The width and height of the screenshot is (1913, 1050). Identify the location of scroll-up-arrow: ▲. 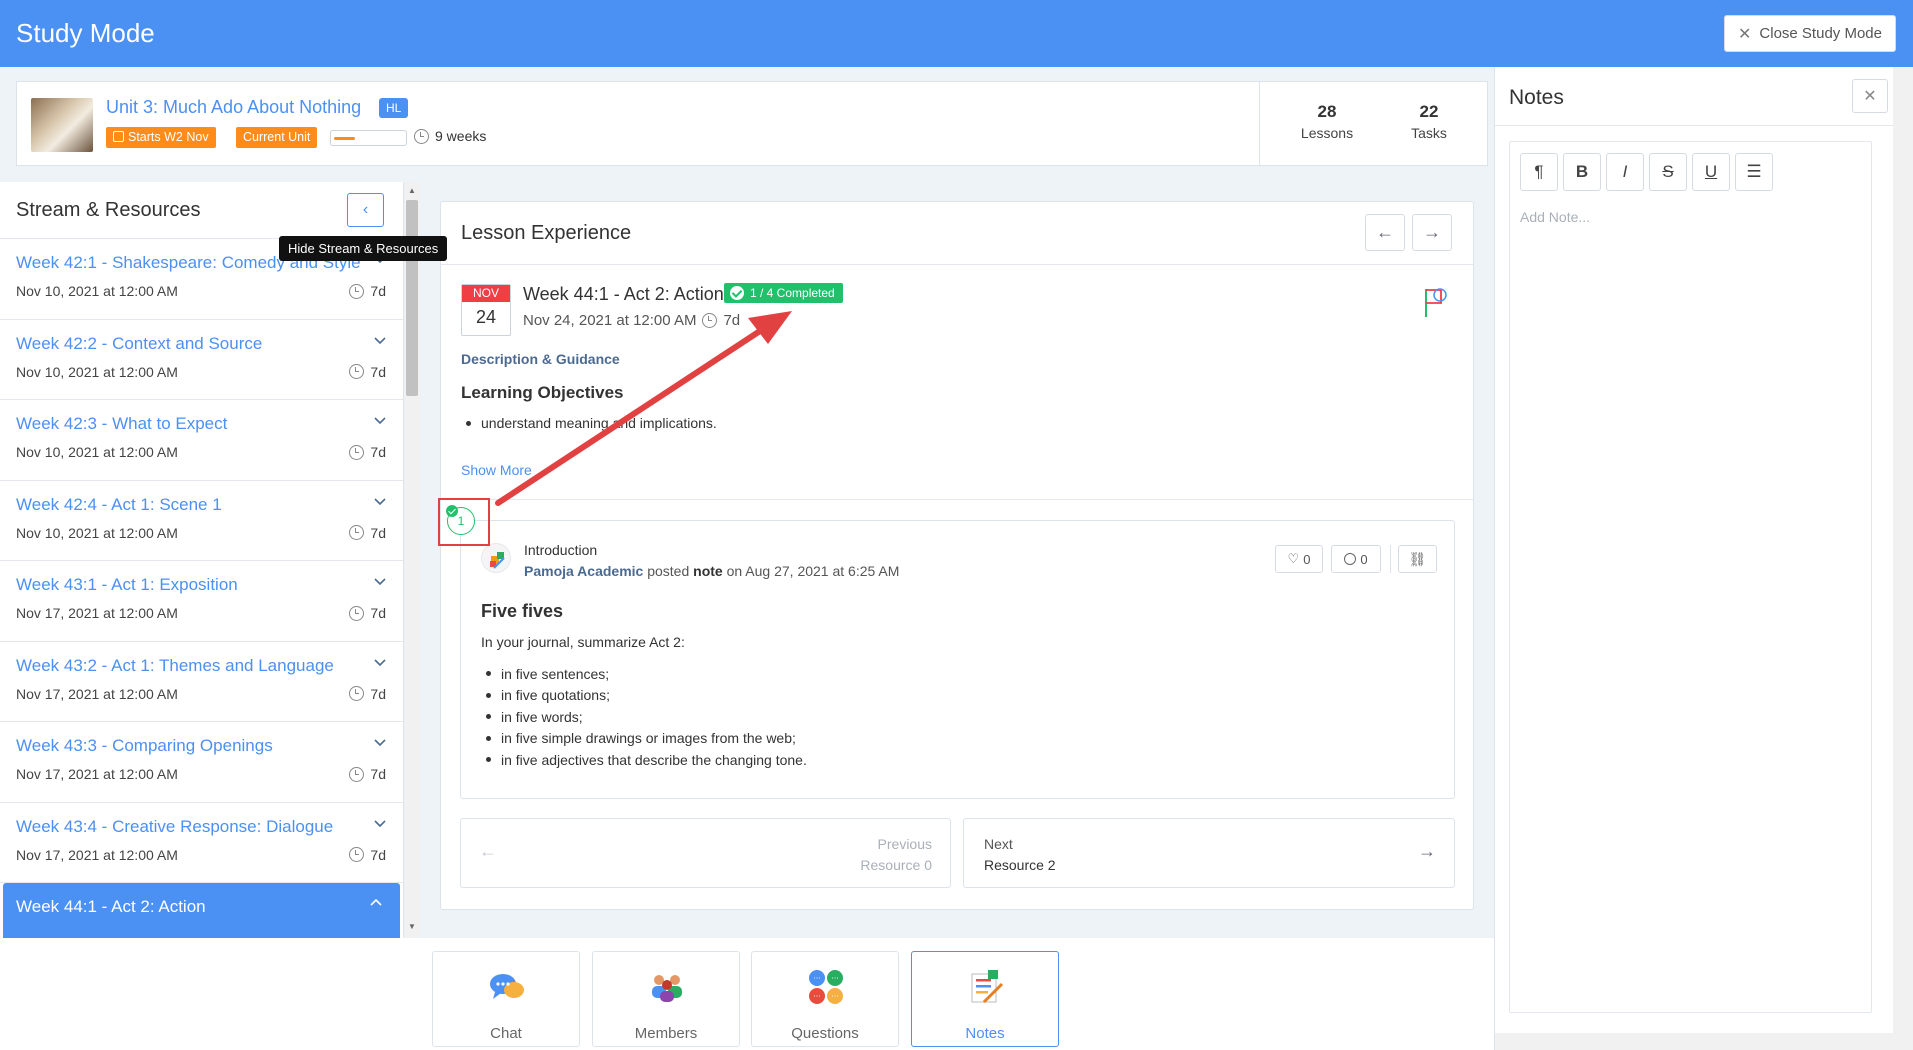
(412, 192).